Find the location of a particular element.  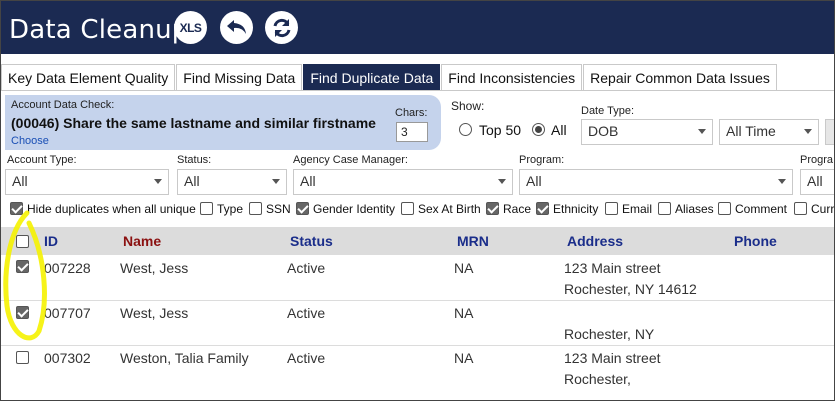

agency-case-manager-value: All is located at coordinates (308, 181).